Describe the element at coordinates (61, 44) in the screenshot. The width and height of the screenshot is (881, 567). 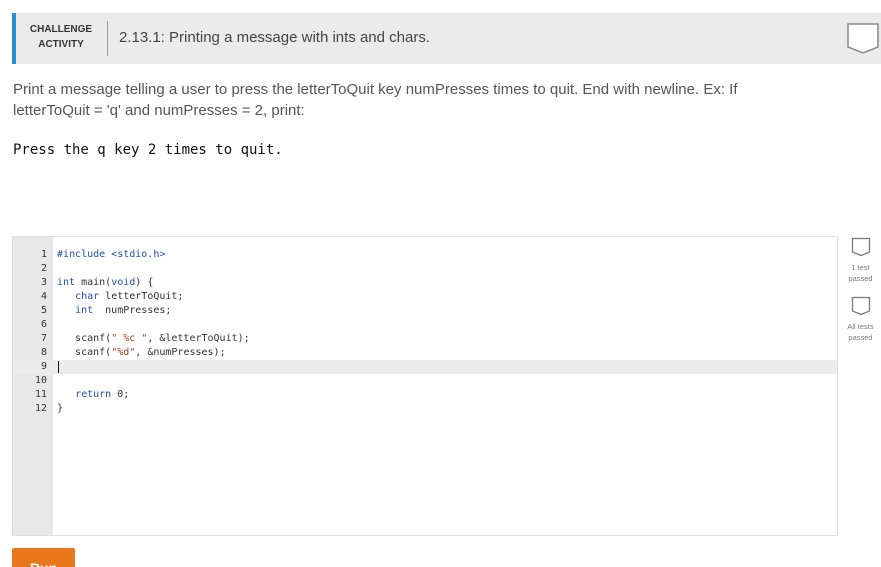
I see `badge-line-2: ACTIVITY` at that location.